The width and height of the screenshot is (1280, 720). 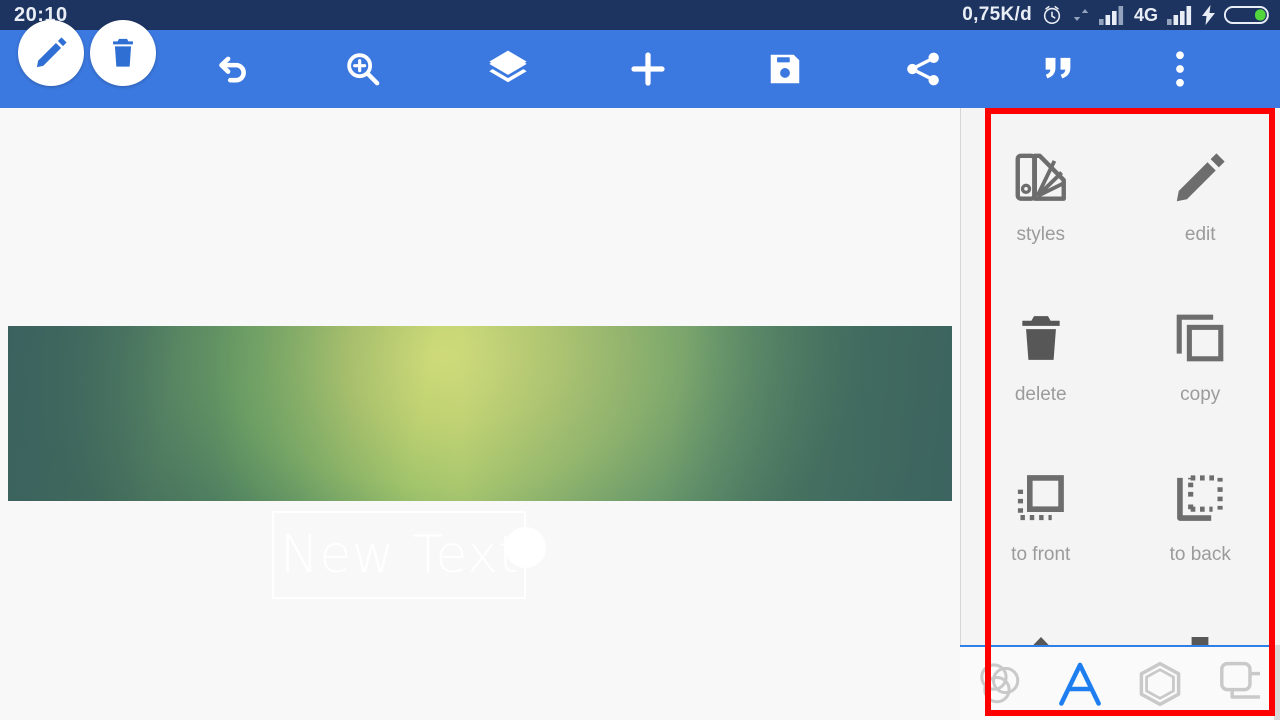 I want to click on edit-pencil-fab, so click(x=51, y=53).